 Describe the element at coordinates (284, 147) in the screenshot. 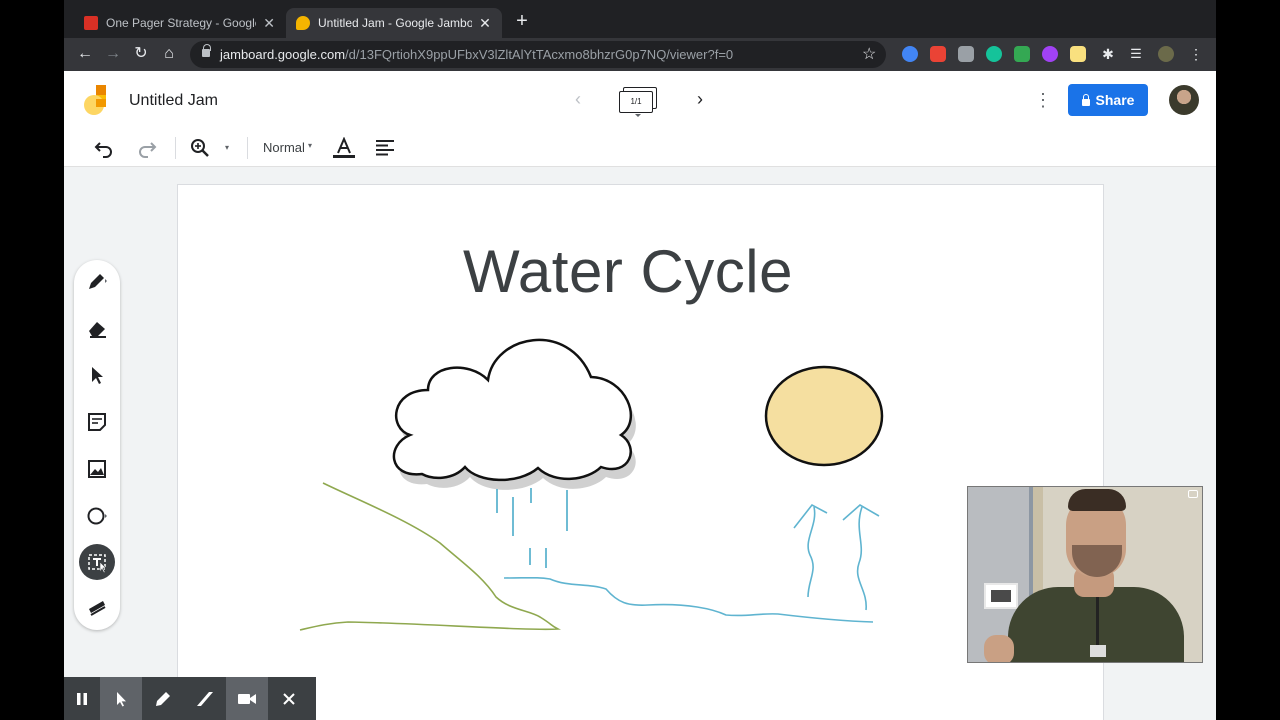

I see `font-size-select: Normal` at that location.